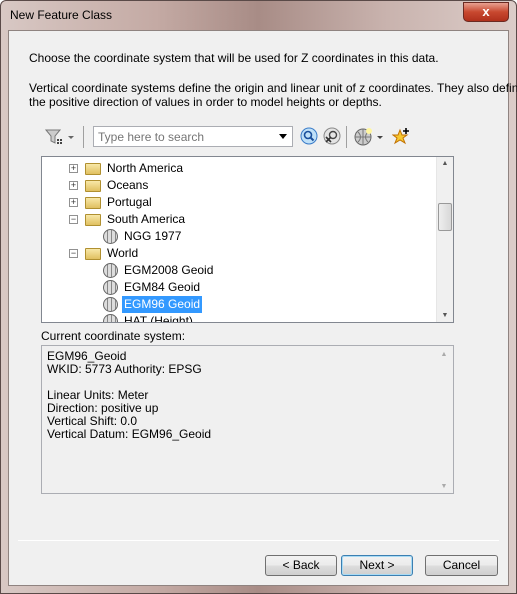 This screenshot has width=517, height=594. Describe the element at coordinates (158, 318) in the screenshot. I see `tree-item-label: HAT (Height)` at that location.